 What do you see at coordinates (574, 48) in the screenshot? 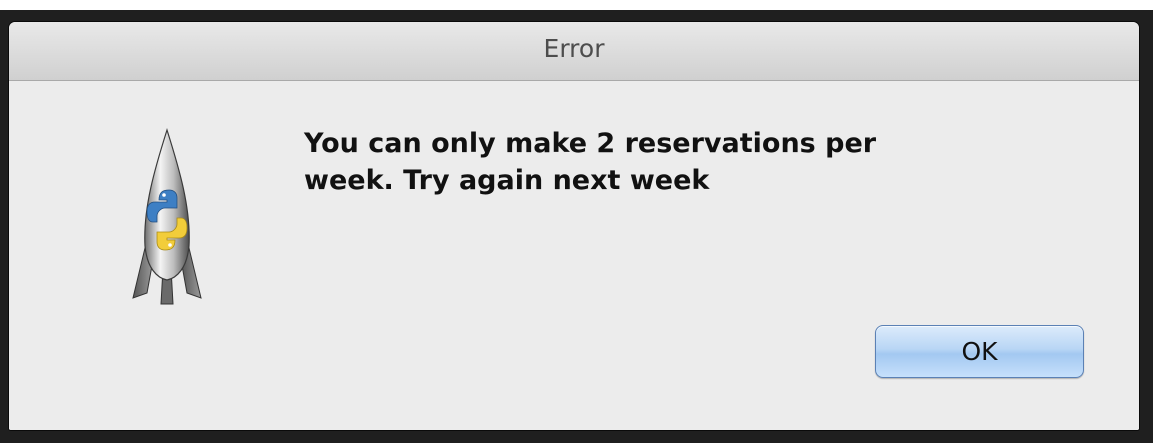
I see `dialog-title: Error` at bounding box center [574, 48].